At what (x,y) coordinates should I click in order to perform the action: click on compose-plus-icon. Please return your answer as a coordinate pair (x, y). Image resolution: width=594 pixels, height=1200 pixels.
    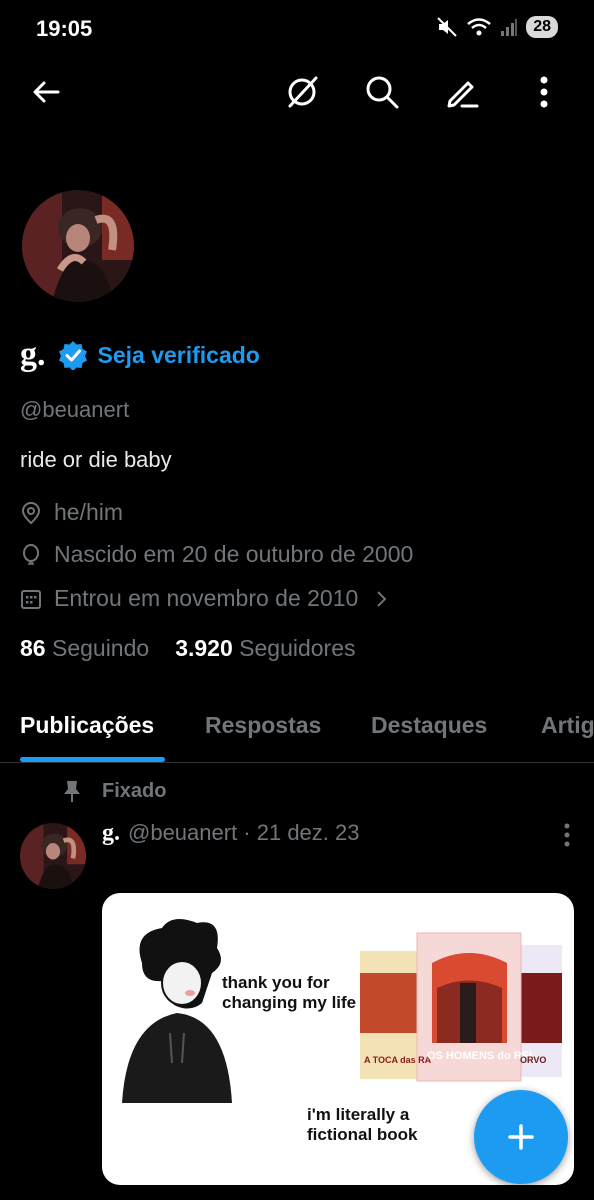
    Looking at the image, I should click on (521, 1137).